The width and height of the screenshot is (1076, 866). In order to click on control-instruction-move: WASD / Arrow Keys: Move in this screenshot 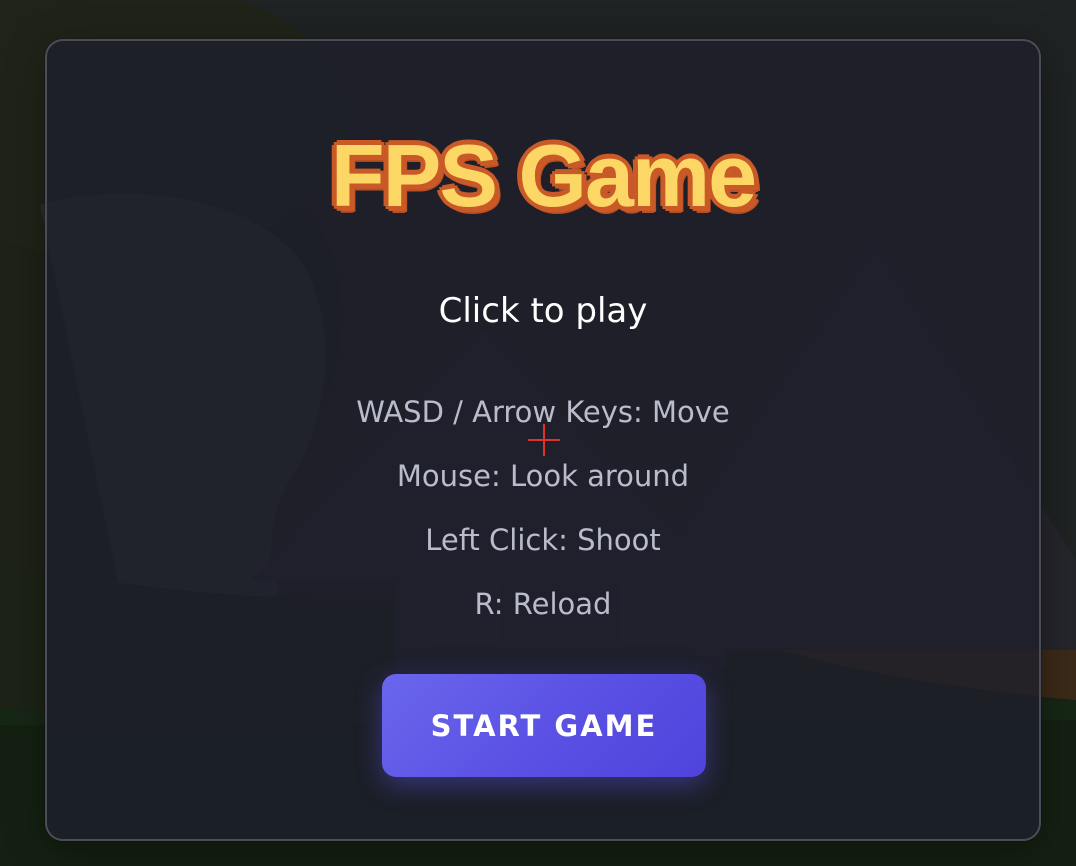, I will do `click(543, 412)`.